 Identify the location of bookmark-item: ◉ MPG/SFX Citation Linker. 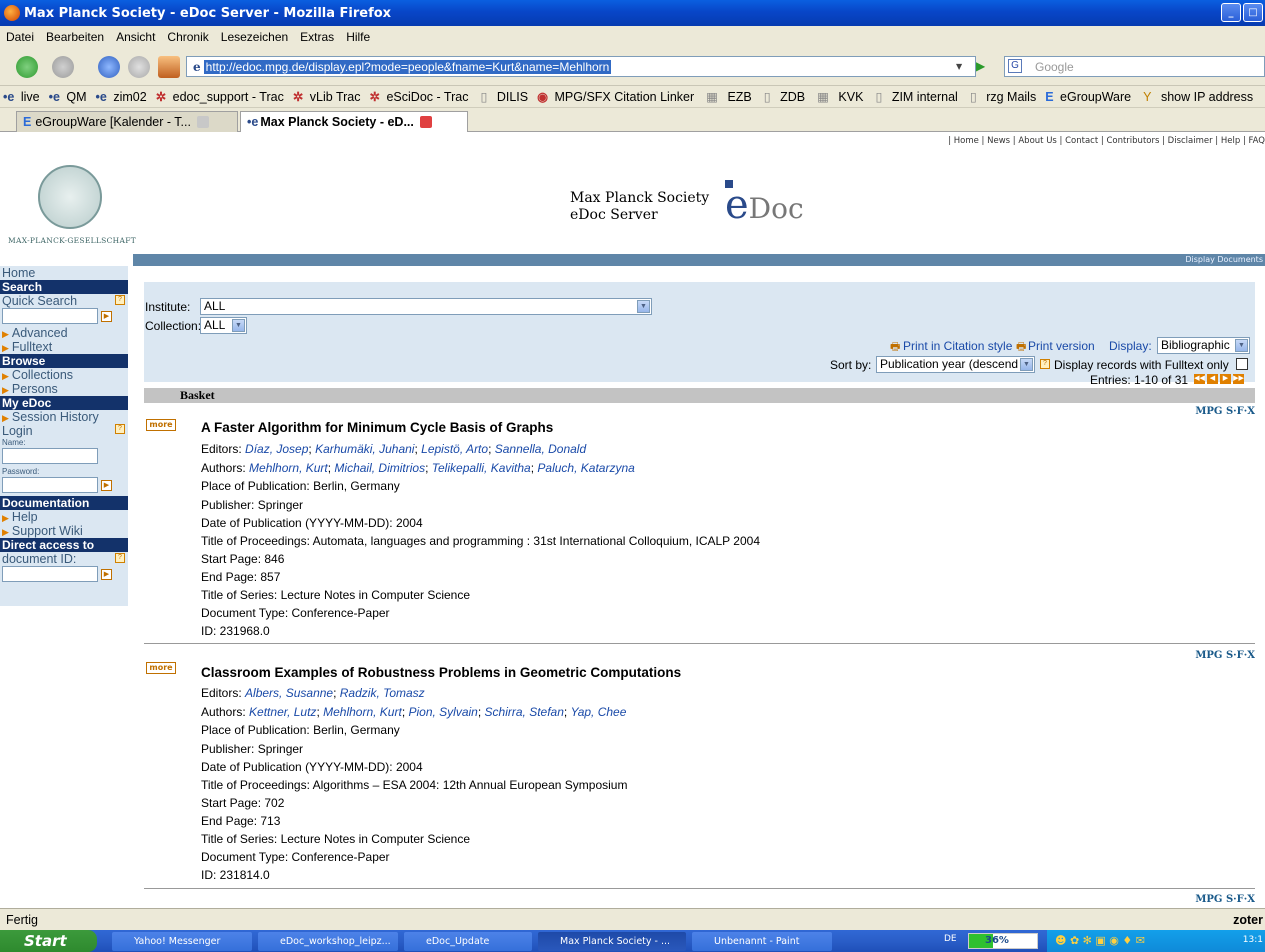
(617, 96).